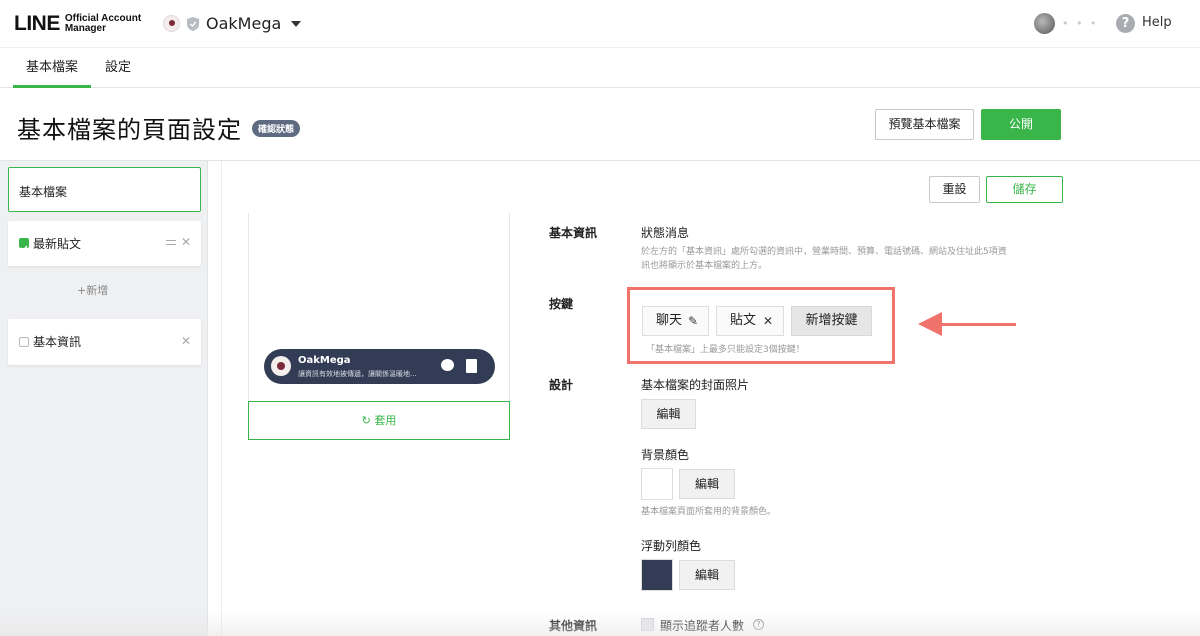 The image size is (1200, 636). Describe the element at coordinates (104, 189) in the screenshot. I see `sidebar-item-basic-profile: 基本檔案` at that location.